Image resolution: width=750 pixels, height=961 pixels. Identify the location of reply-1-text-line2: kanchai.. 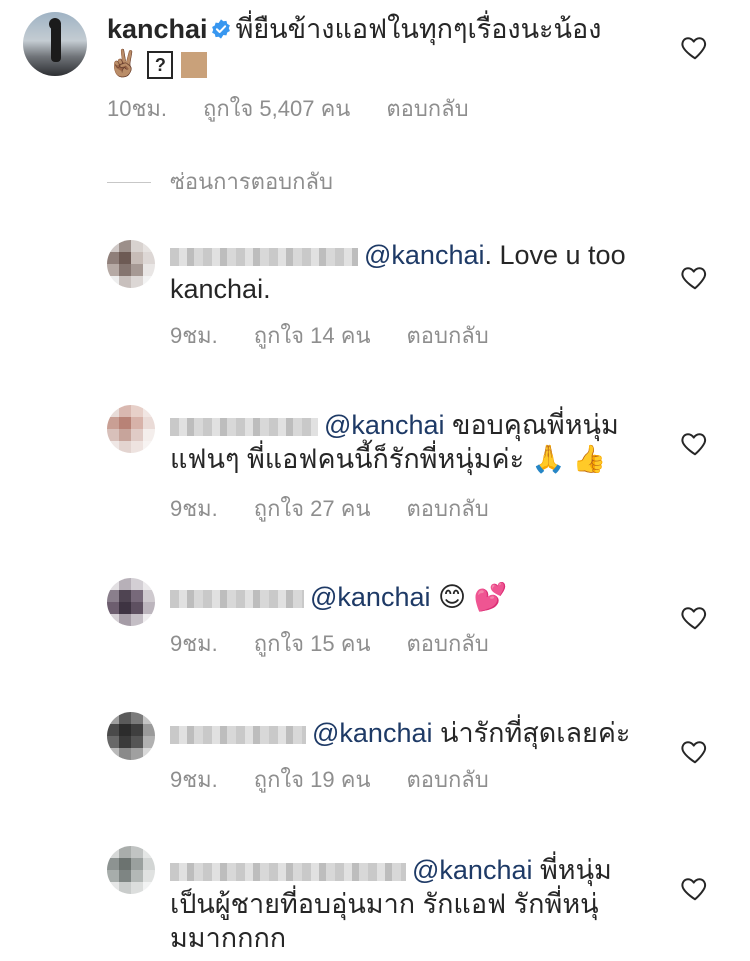
(220, 289).